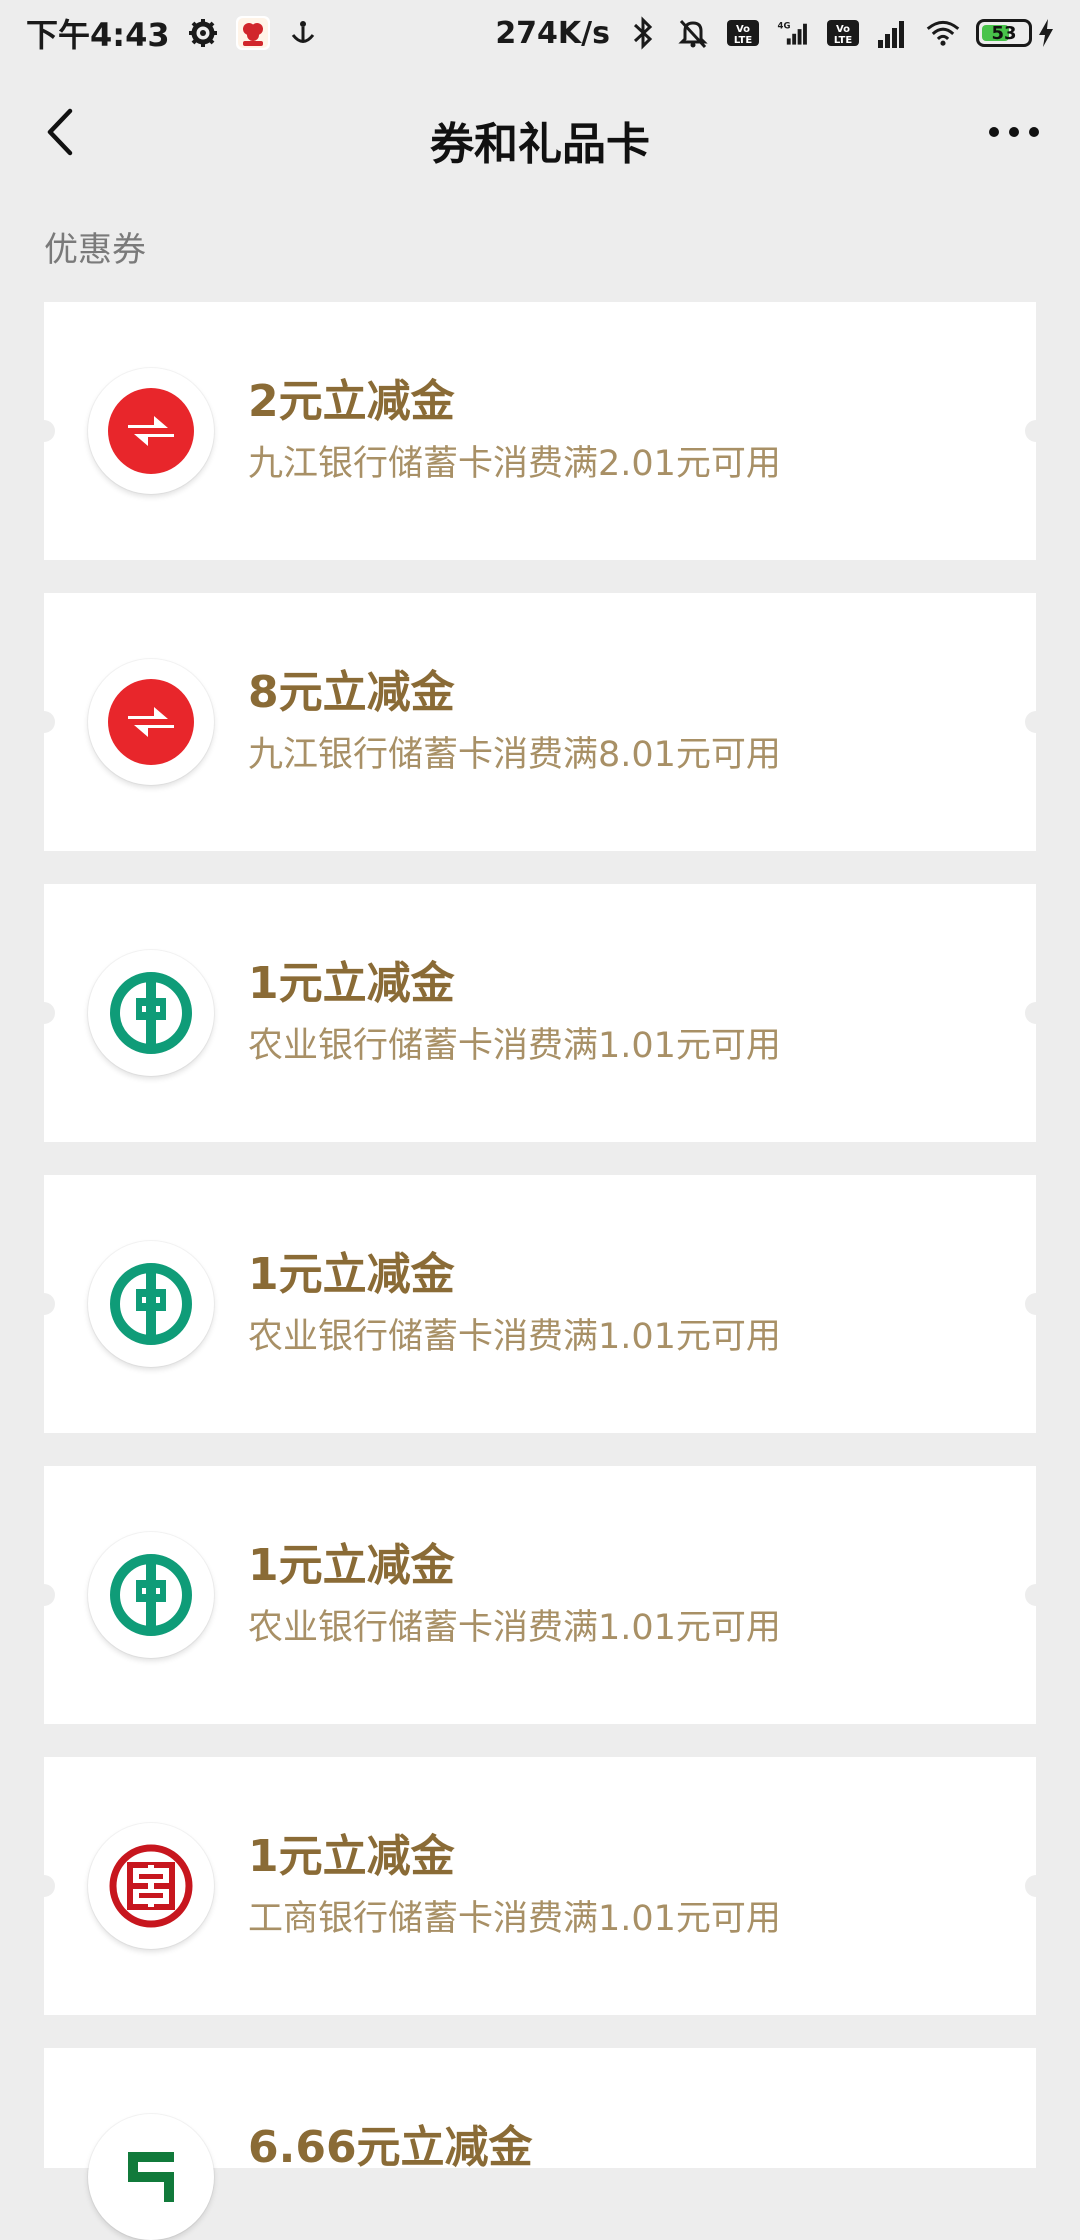 This screenshot has height=2240, width=1080. I want to click on status-time: 下午4:43, so click(98, 35).